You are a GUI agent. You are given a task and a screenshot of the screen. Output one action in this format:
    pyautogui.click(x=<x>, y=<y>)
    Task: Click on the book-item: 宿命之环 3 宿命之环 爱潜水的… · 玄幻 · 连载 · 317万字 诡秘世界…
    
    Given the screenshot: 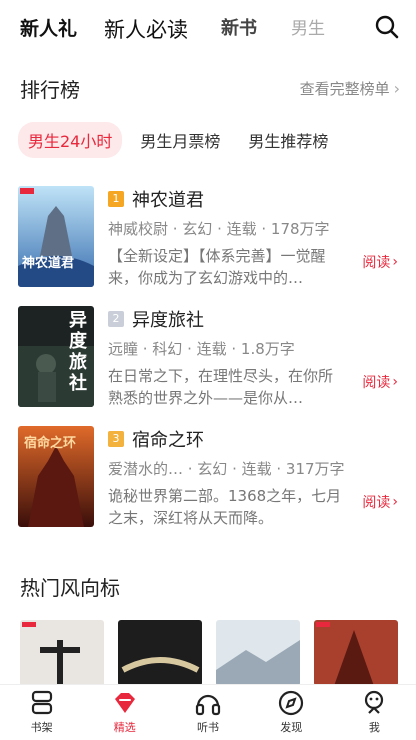 What is the action you would take?
    pyautogui.click(x=210, y=478)
    